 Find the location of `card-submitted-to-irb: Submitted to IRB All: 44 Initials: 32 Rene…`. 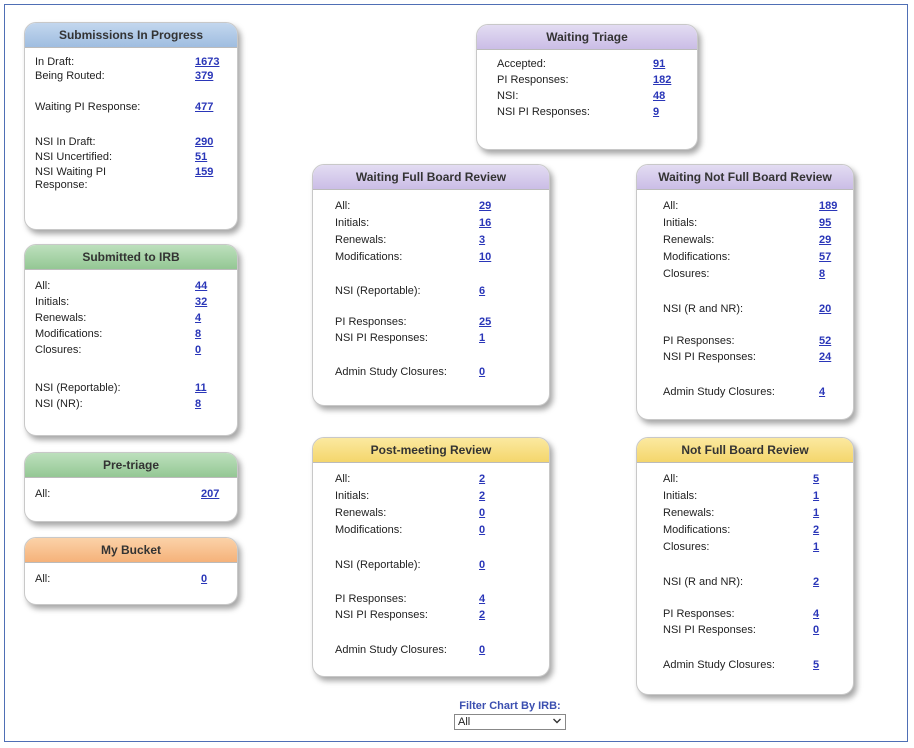

card-submitted-to-irb: Submitted to IRB All: 44 Initials: 32 Rene… is located at coordinates (131, 340).